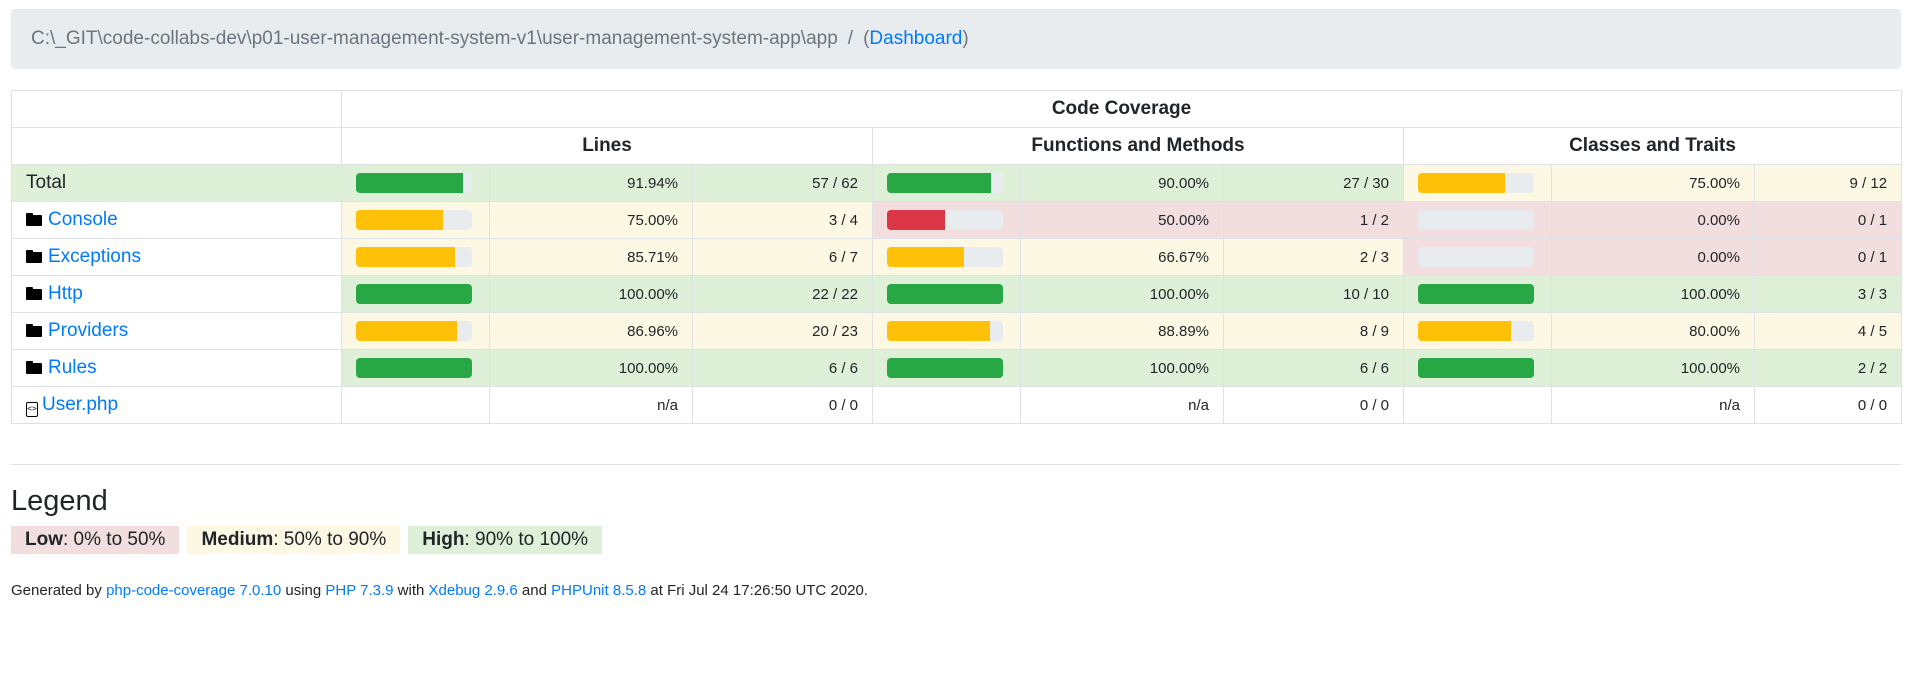 This screenshot has width=1912, height=692. I want to click on classes-ratio: 0 / 0, so click(1828, 405).